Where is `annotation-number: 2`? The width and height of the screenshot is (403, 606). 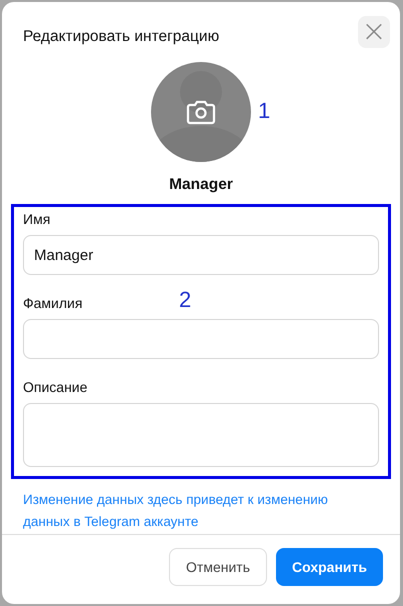
annotation-number: 2 is located at coordinates (185, 300).